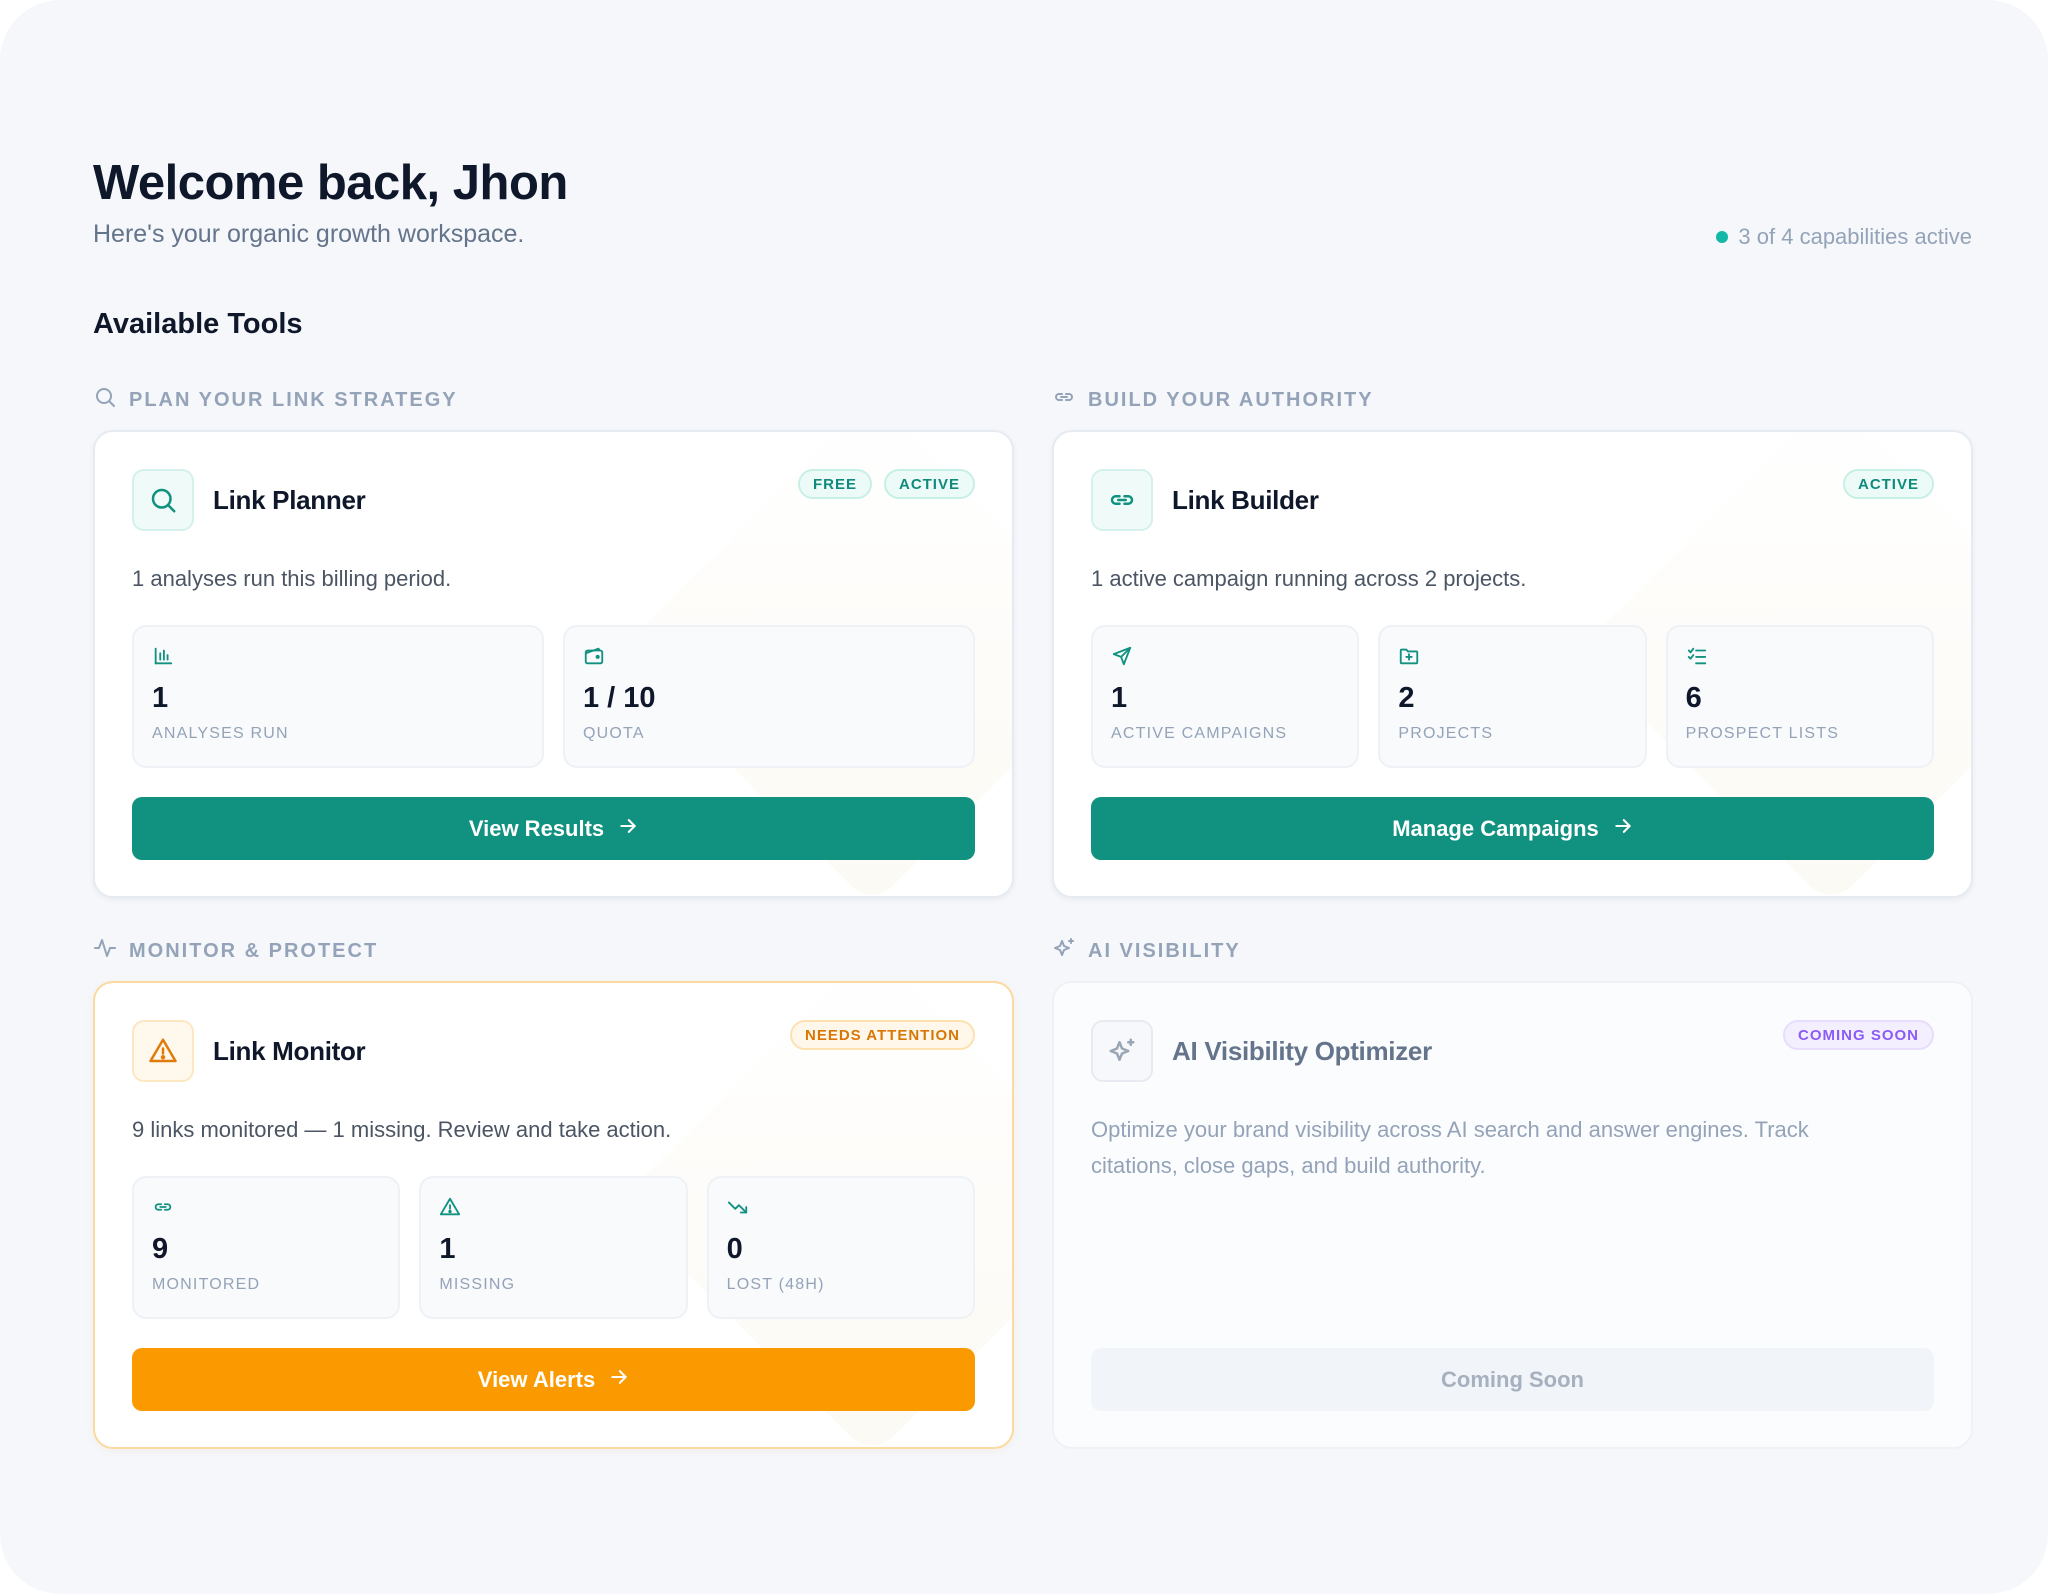  What do you see at coordinates (235, 951) in the screenshot?
I see `group-label-monitor: MONITOR & PROTECT` at bounding box center [235, 951].